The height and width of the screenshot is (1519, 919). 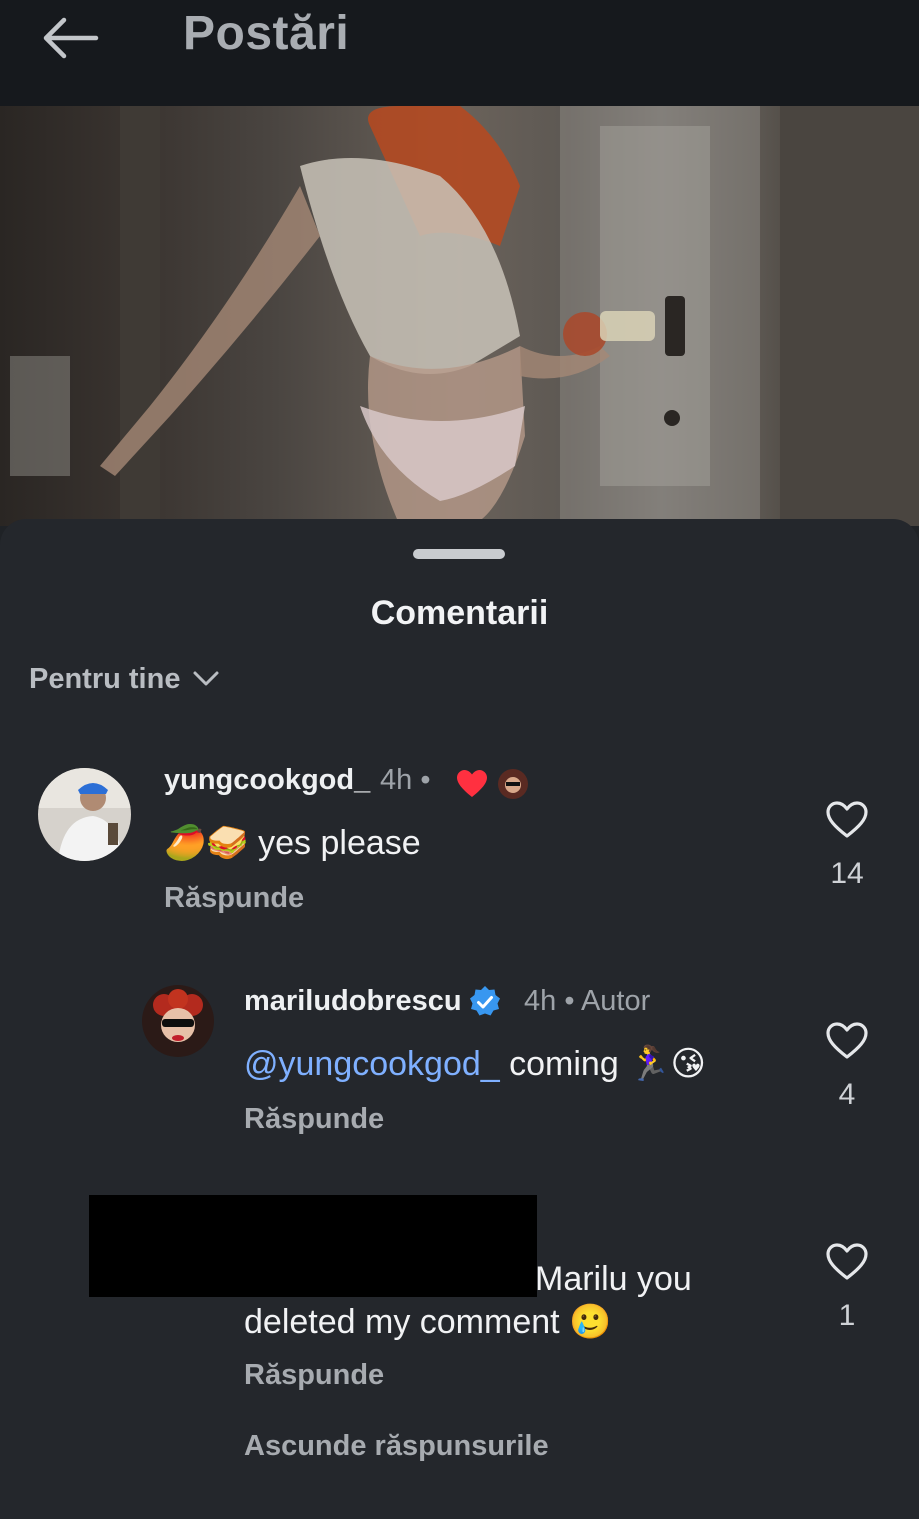 I want to click on comment-time: 4h, so click(x=540, y=1001).